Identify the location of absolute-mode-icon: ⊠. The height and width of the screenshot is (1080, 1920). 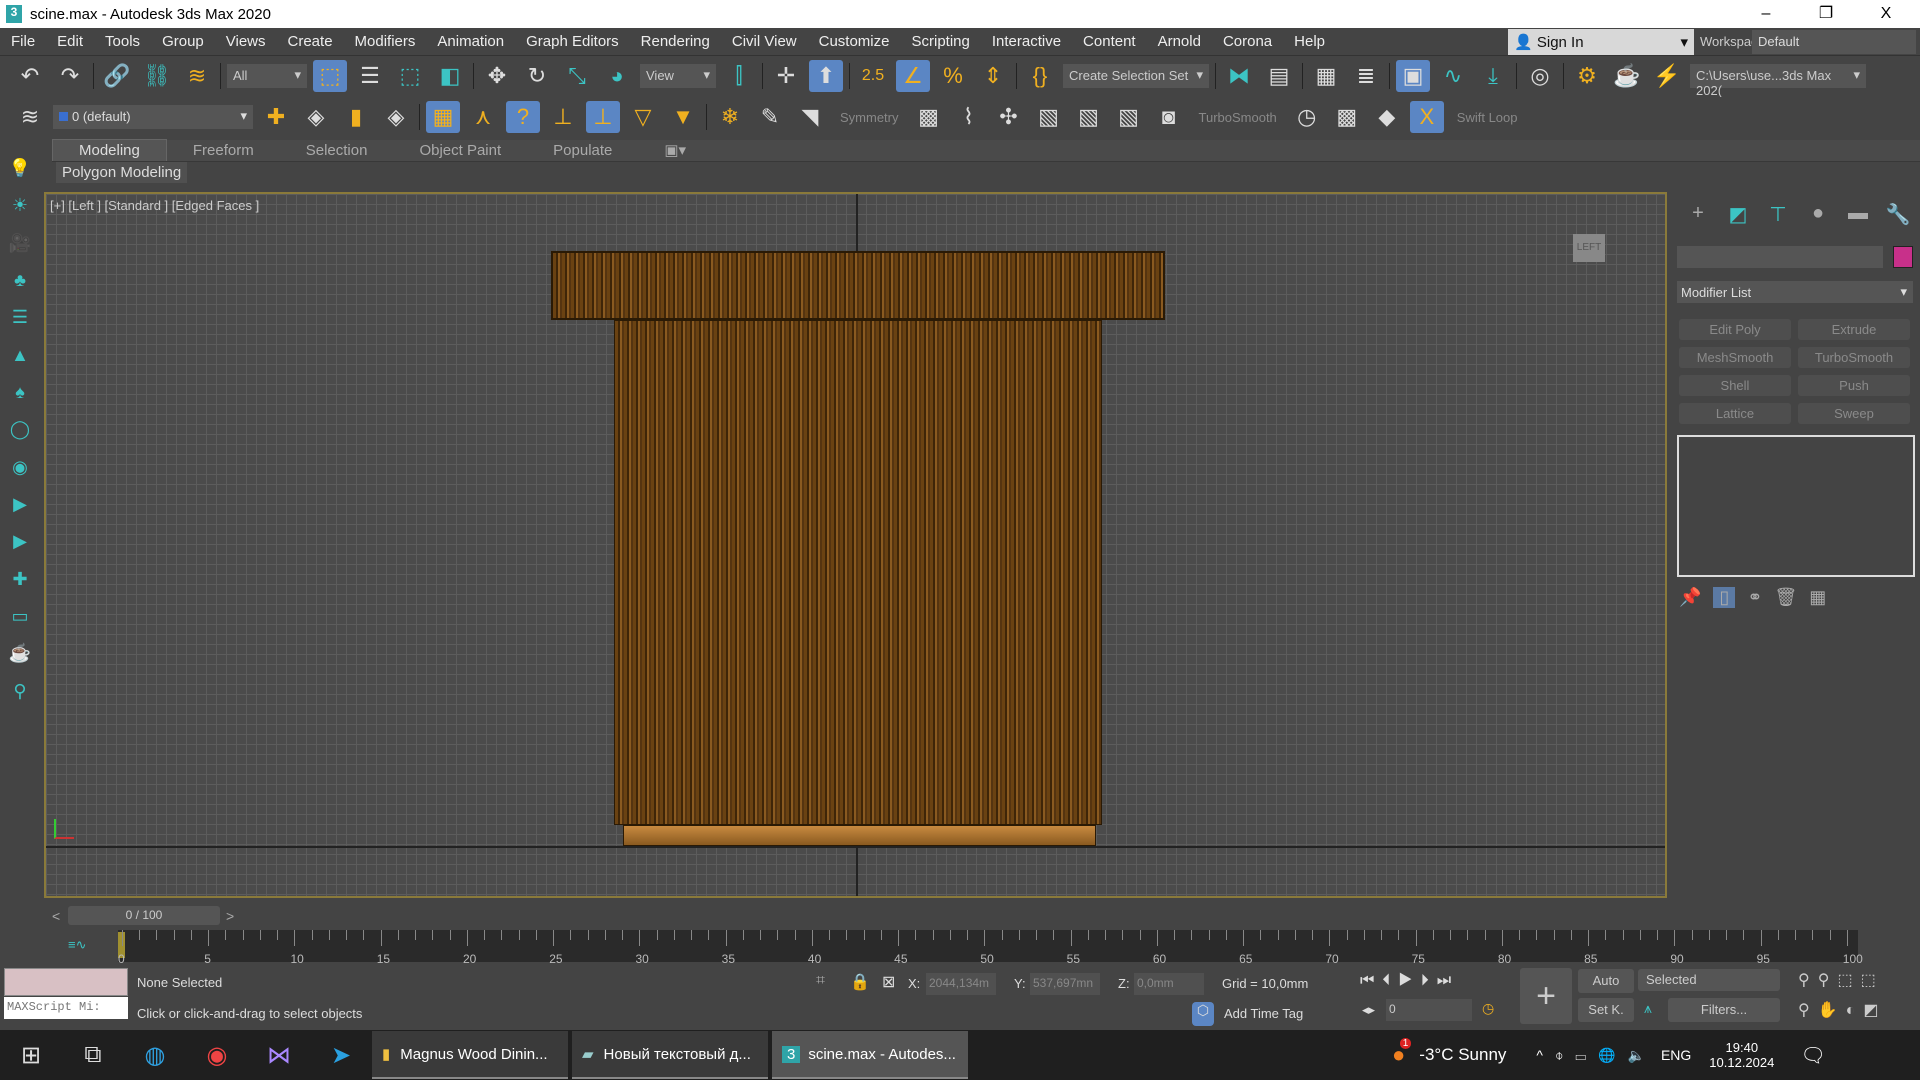
(888, 982).